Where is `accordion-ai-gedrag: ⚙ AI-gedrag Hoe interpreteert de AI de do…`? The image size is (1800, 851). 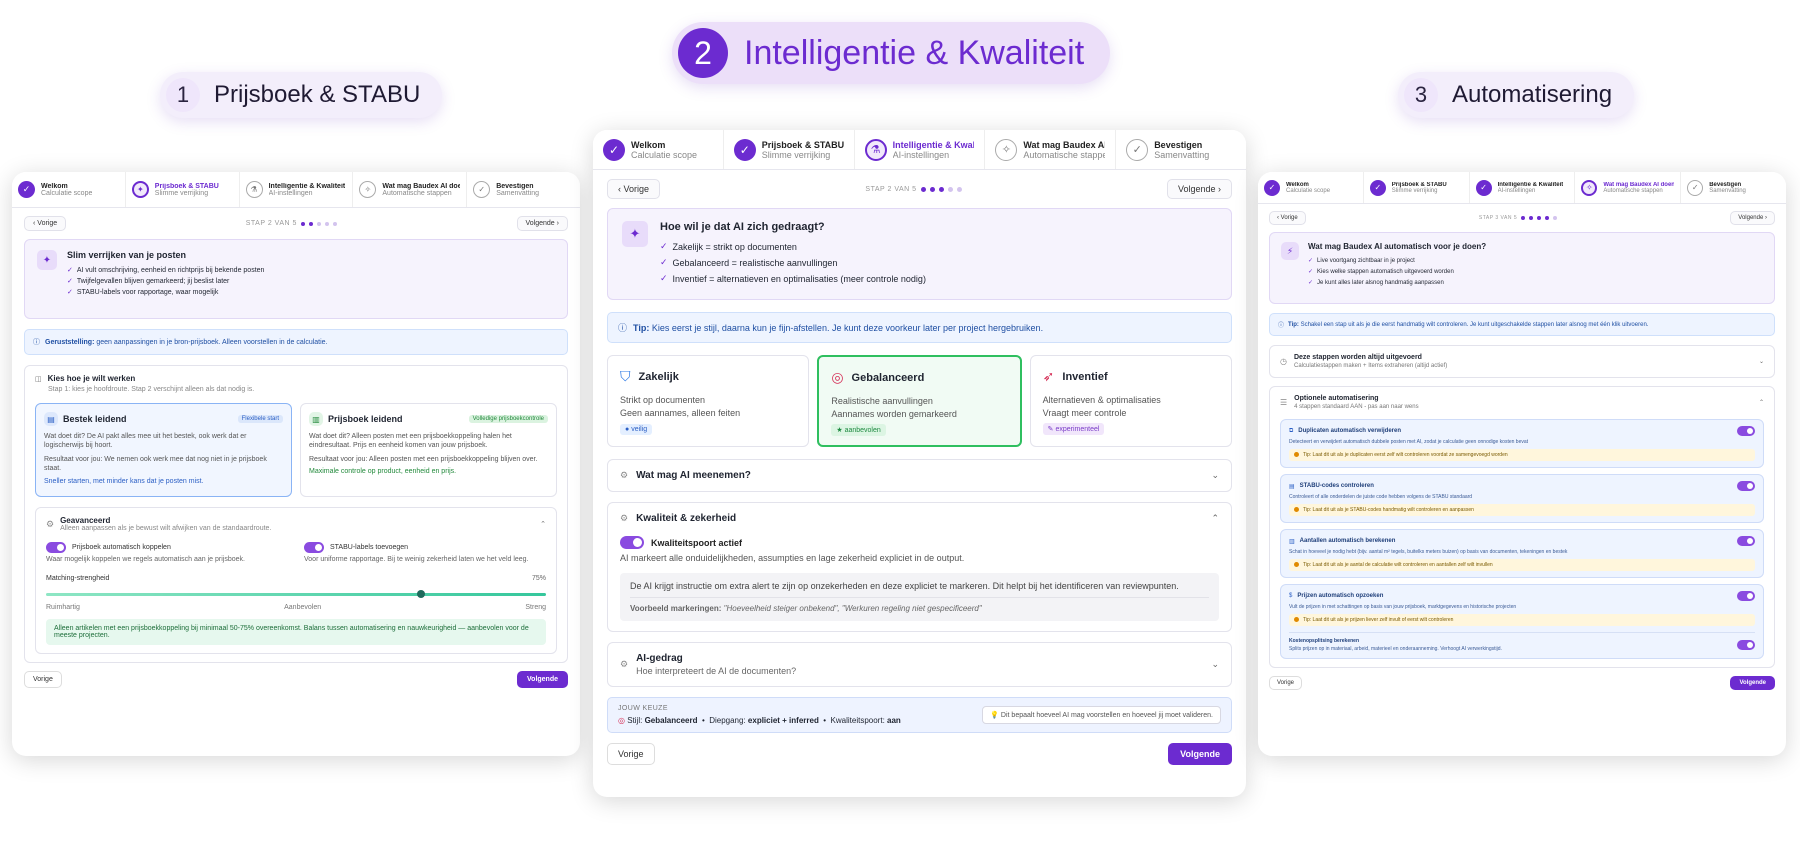
accordion-ai-gedrag: ⚙ AI-gedrag Hoe interpreteert de AI de do… is located at coordinates (919, 664).